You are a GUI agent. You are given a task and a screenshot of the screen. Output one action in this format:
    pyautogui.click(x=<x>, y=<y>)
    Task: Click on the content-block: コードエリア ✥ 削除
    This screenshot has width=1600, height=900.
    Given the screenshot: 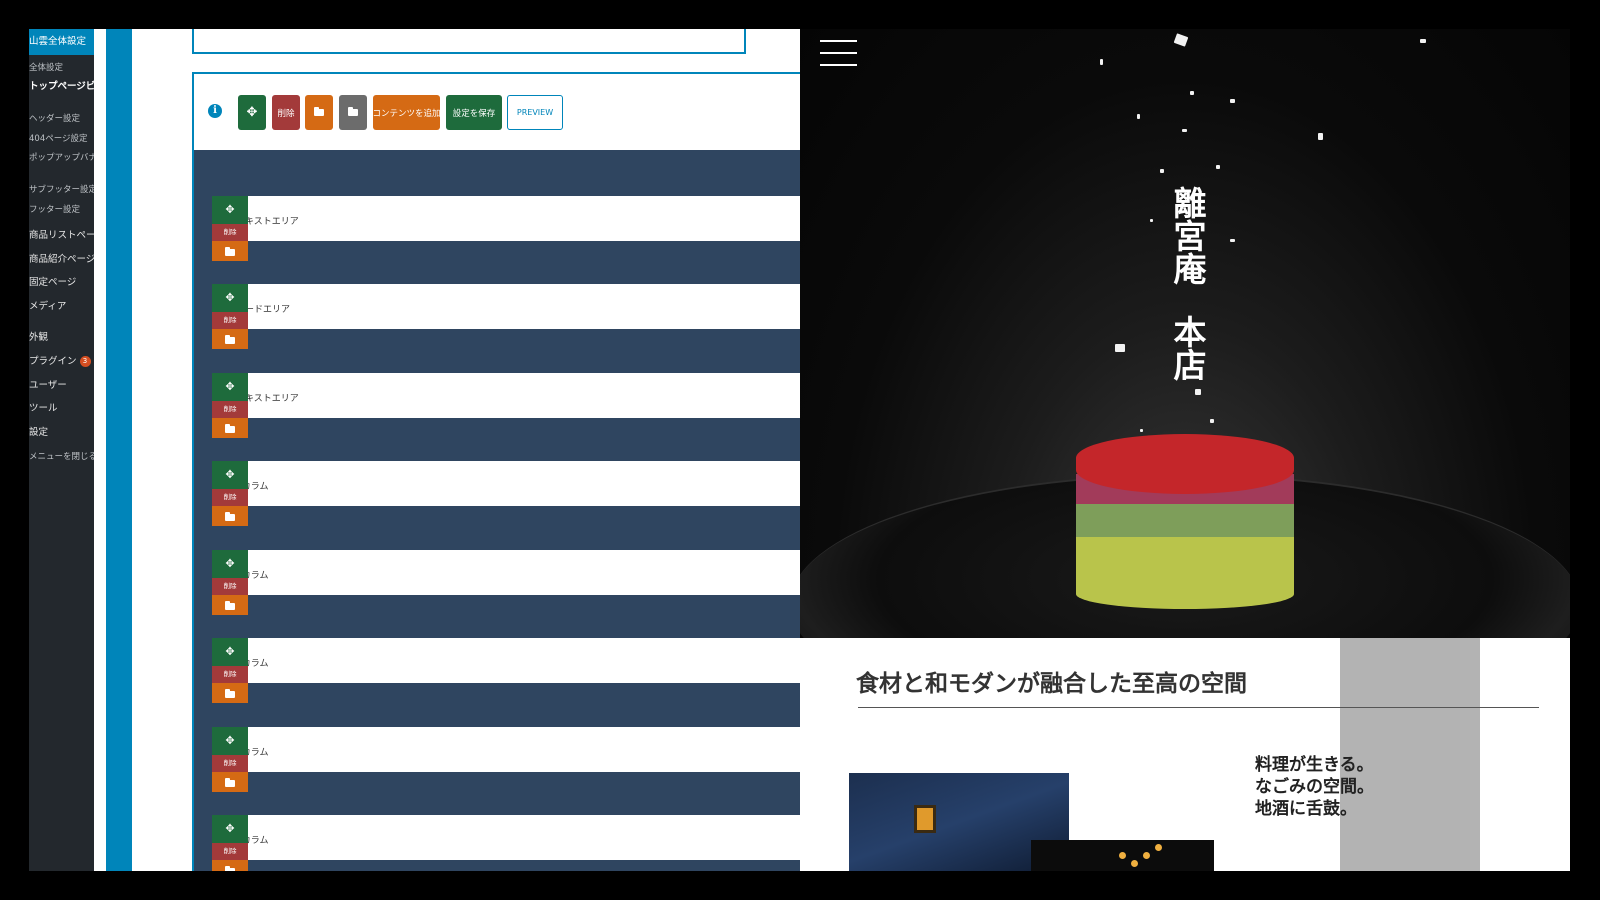 What is the action you would take?
    pyautogui.click(x=497, y=329)
    